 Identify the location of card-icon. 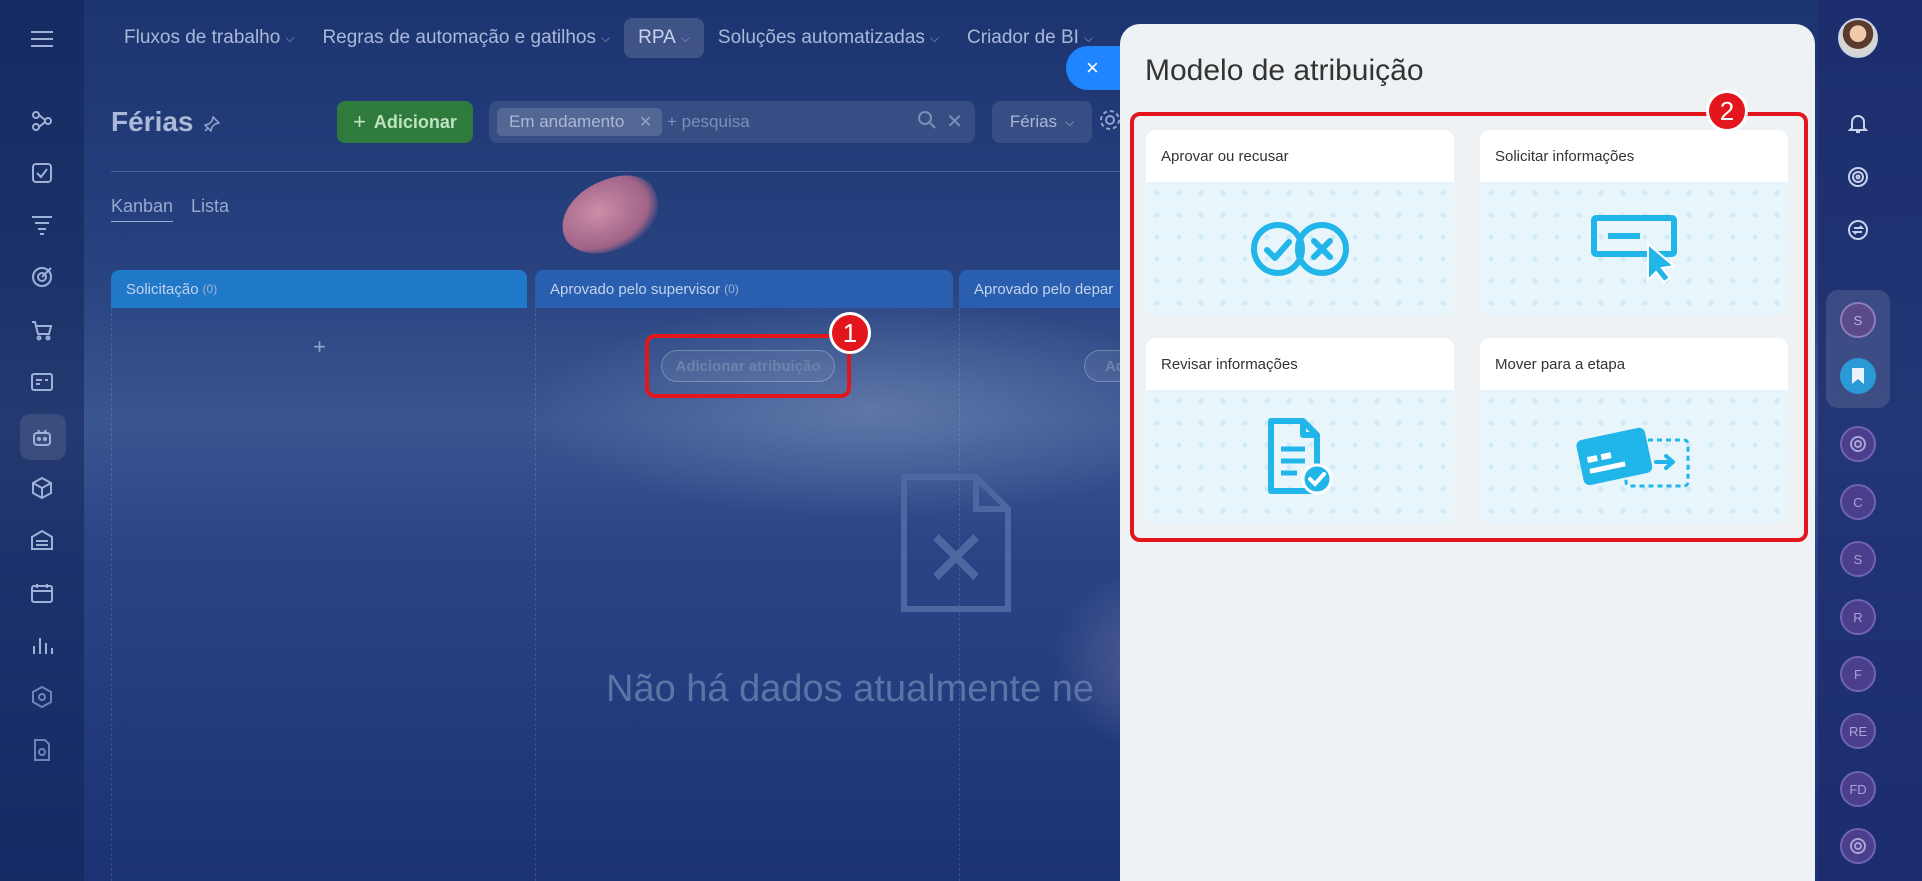
(42, 382).